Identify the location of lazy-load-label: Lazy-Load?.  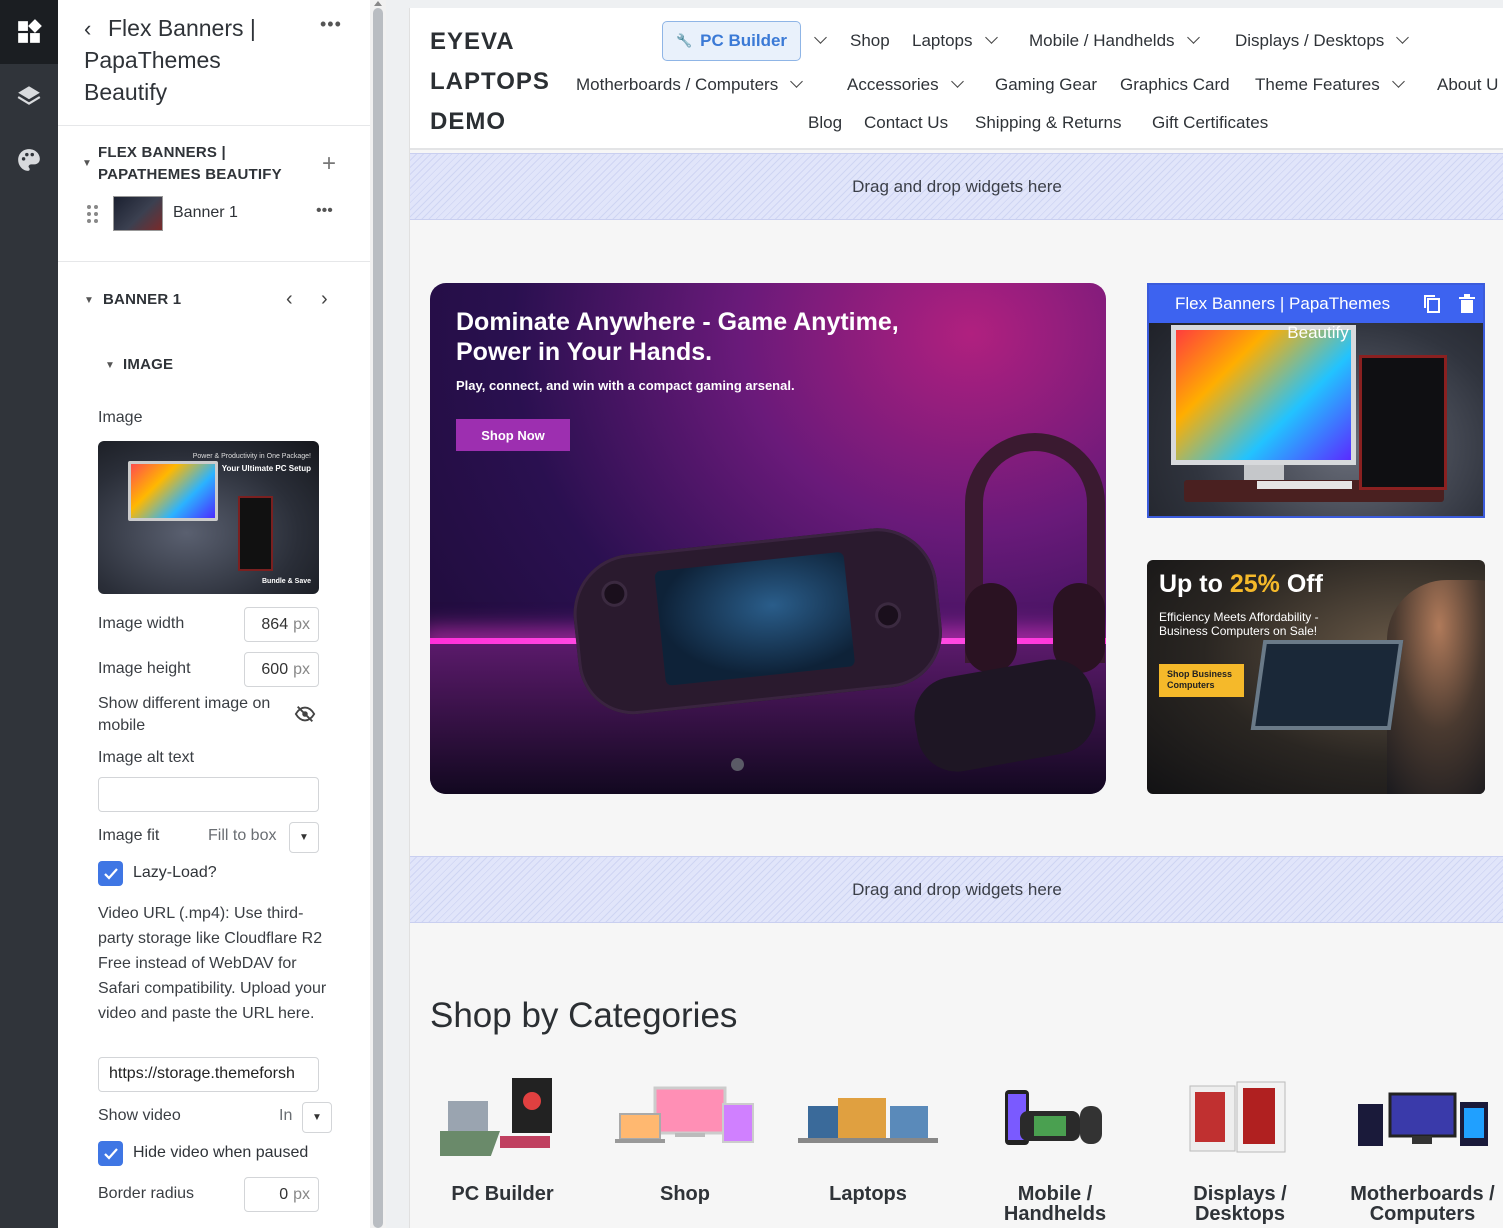
(175, 872).